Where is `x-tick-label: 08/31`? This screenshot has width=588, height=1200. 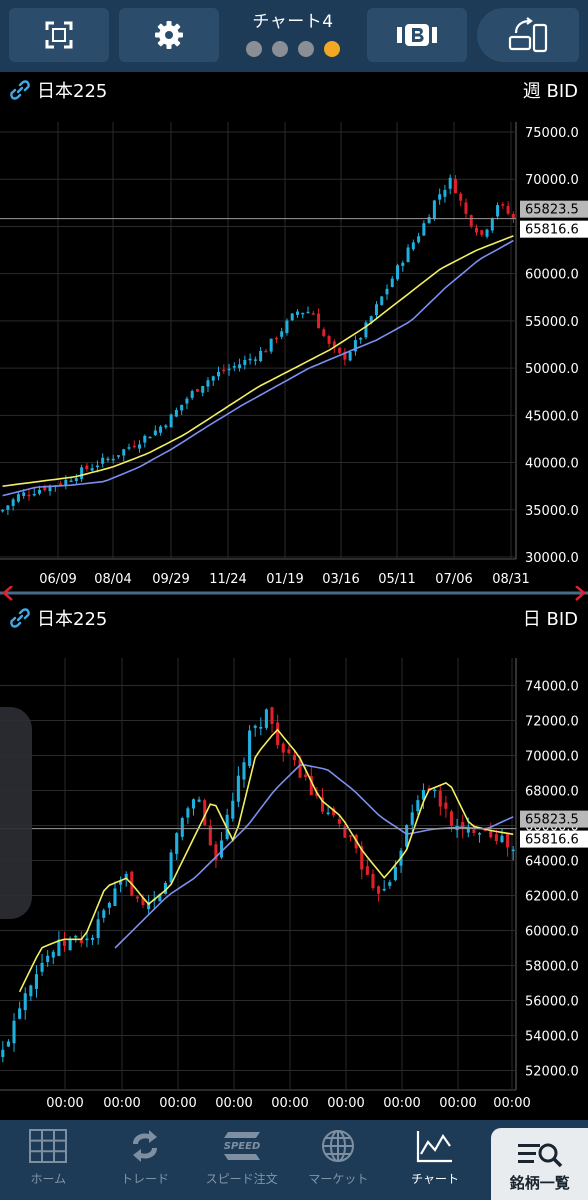
x-tick-label: 08/31 is located at coordinates (510, 579).